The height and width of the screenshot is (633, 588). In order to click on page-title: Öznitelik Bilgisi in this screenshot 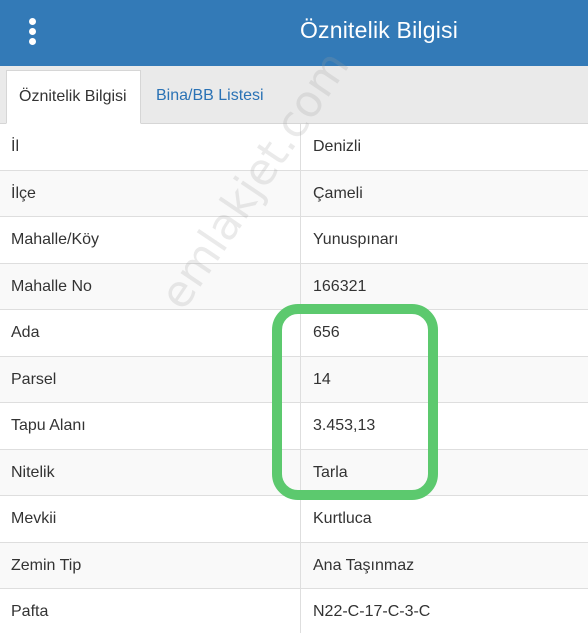, I will do `click(379, 30)`.